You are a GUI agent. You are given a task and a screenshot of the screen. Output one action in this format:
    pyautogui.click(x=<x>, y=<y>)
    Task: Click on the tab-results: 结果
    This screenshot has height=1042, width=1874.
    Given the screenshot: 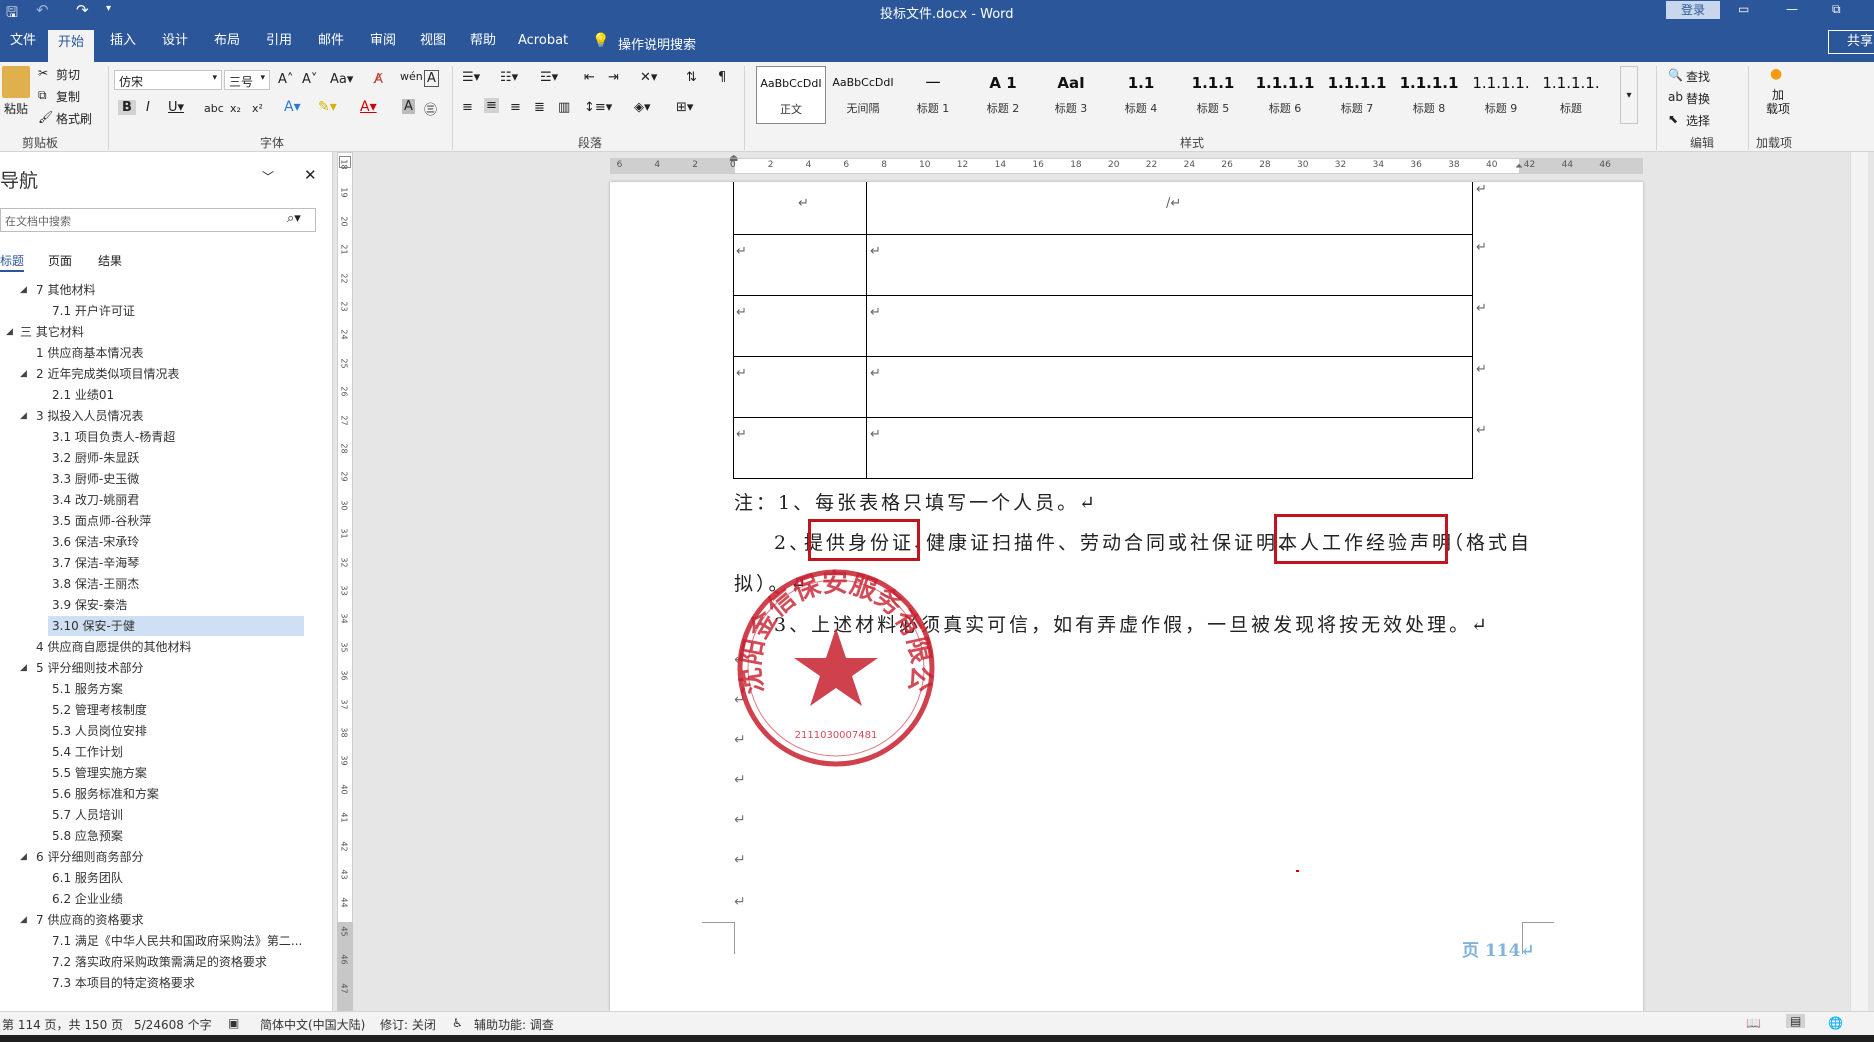 What is the action you would take?
    pyautogui.click(x=110, y=260)
    